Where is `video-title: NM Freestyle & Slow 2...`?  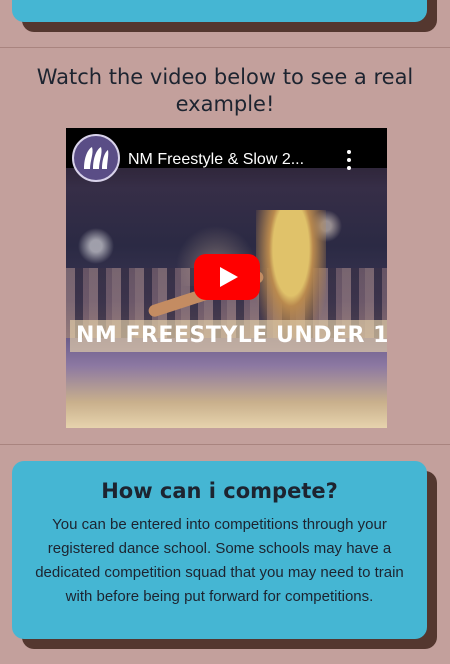 video-title: NM Freestyle & Slow 2... is located at coordinates (233, 160).